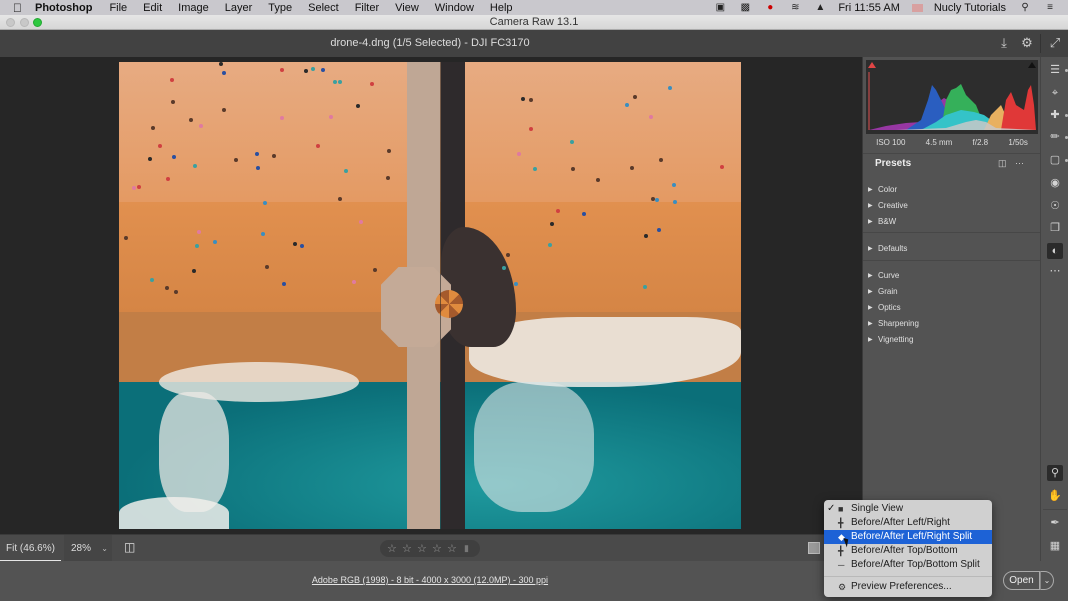  What do you see at coordinates (63, 8) in the screenshot?
I see `menu-app-photoshop: Photoshop` at bounding box center [63, 8].